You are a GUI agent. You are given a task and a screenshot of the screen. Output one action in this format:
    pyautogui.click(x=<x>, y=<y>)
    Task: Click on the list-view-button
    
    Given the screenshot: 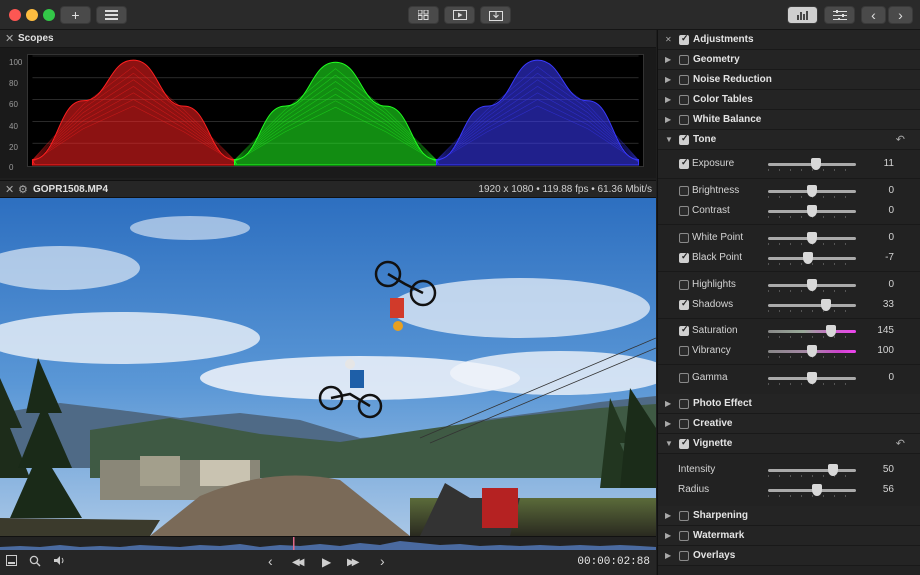 What is the action you would take?
    pyautogui.click(x=111, y=15)
    